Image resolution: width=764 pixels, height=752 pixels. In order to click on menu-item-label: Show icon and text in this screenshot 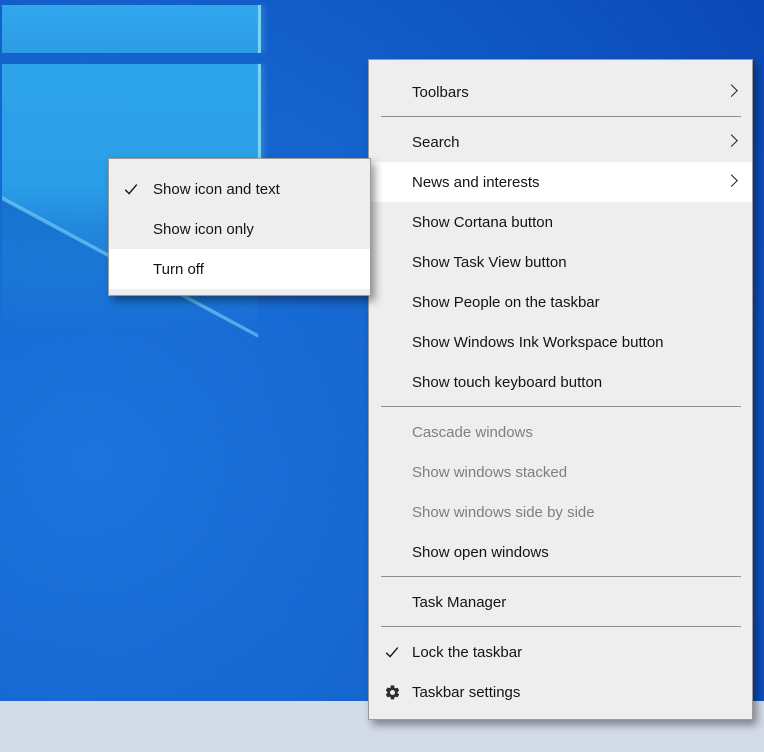, I will do `click(216, 189)`.